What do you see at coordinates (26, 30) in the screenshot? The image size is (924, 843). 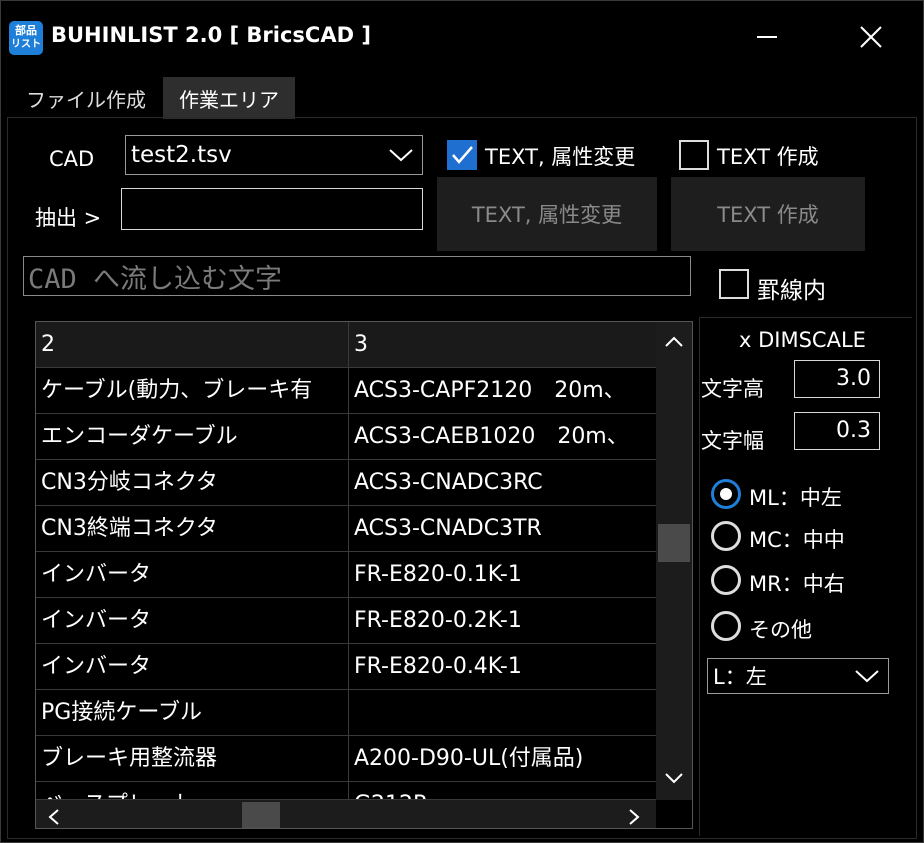 I see `app-icon-line1: 部品` at bounding box center [26, 30].